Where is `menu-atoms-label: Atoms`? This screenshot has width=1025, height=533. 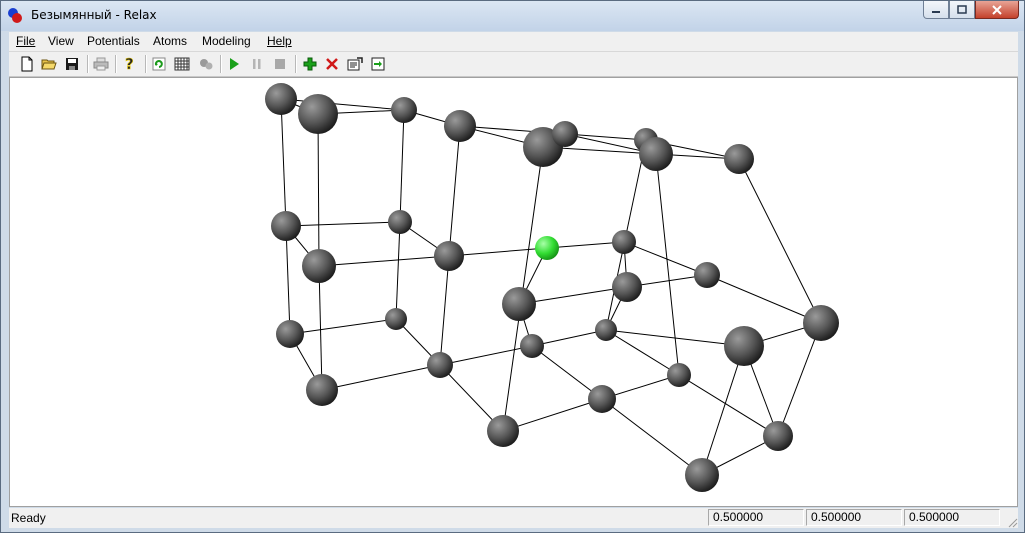 menu-atoms-label: Atoms is located at coordinates (170, 41).